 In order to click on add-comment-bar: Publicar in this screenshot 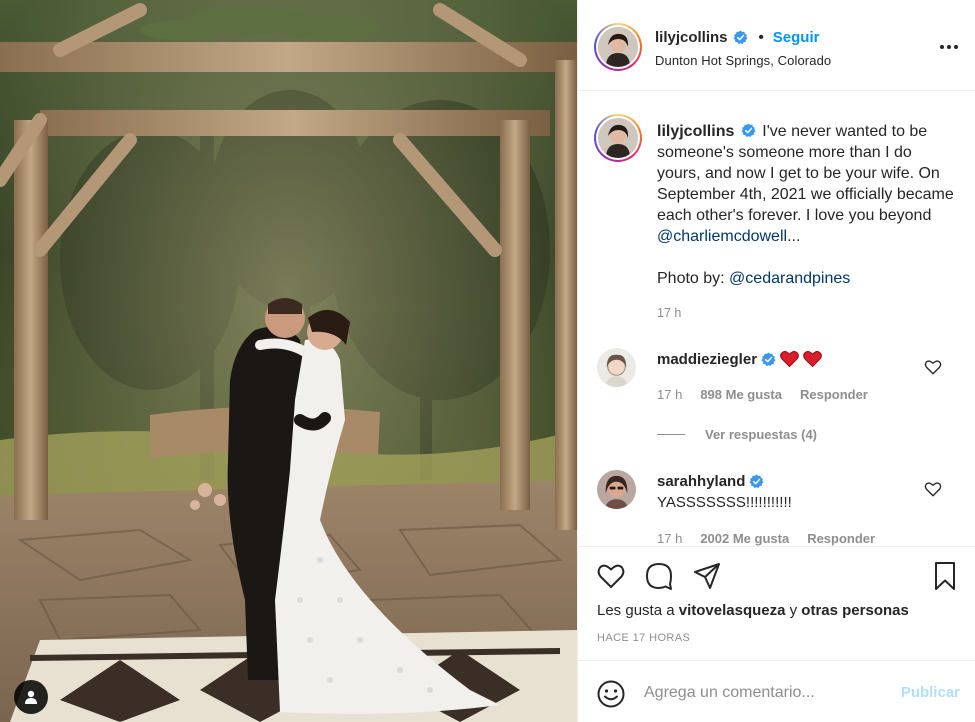, I will do `click(776, 691)`.